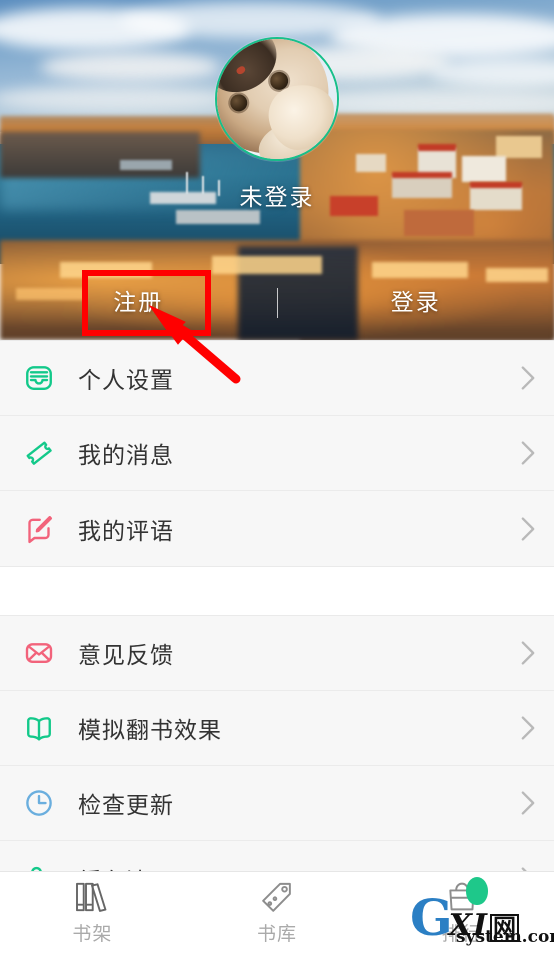  I want to click on cat-eye, so click(239, 103).